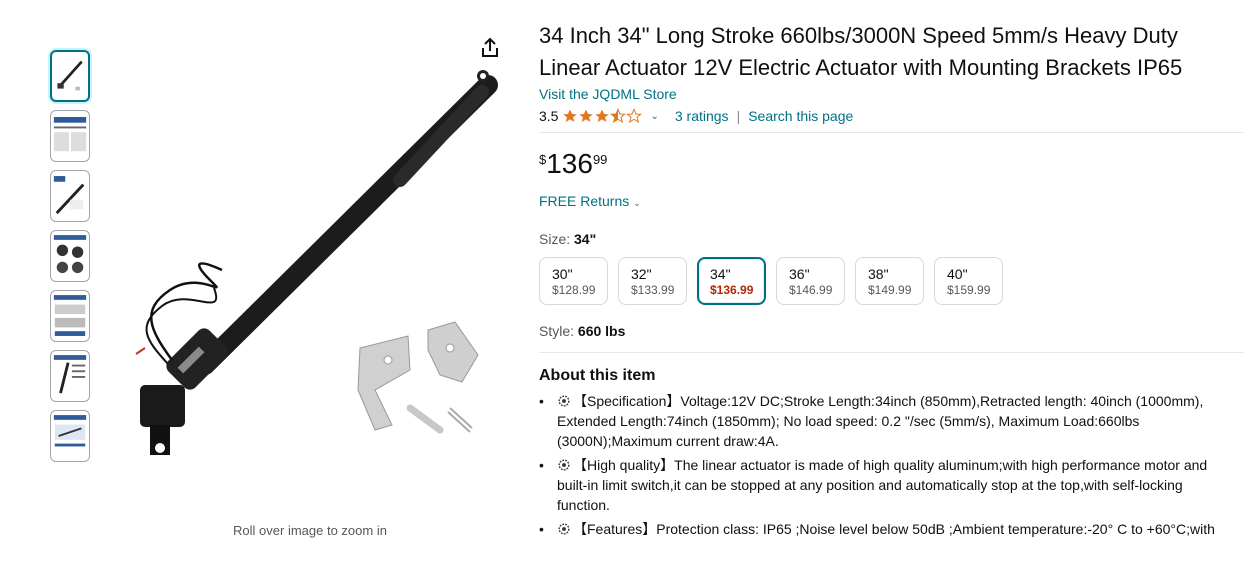  Describe the element at coordinates (562, 274) in the screenshot. I see `size-option-size: 30"` at that location.